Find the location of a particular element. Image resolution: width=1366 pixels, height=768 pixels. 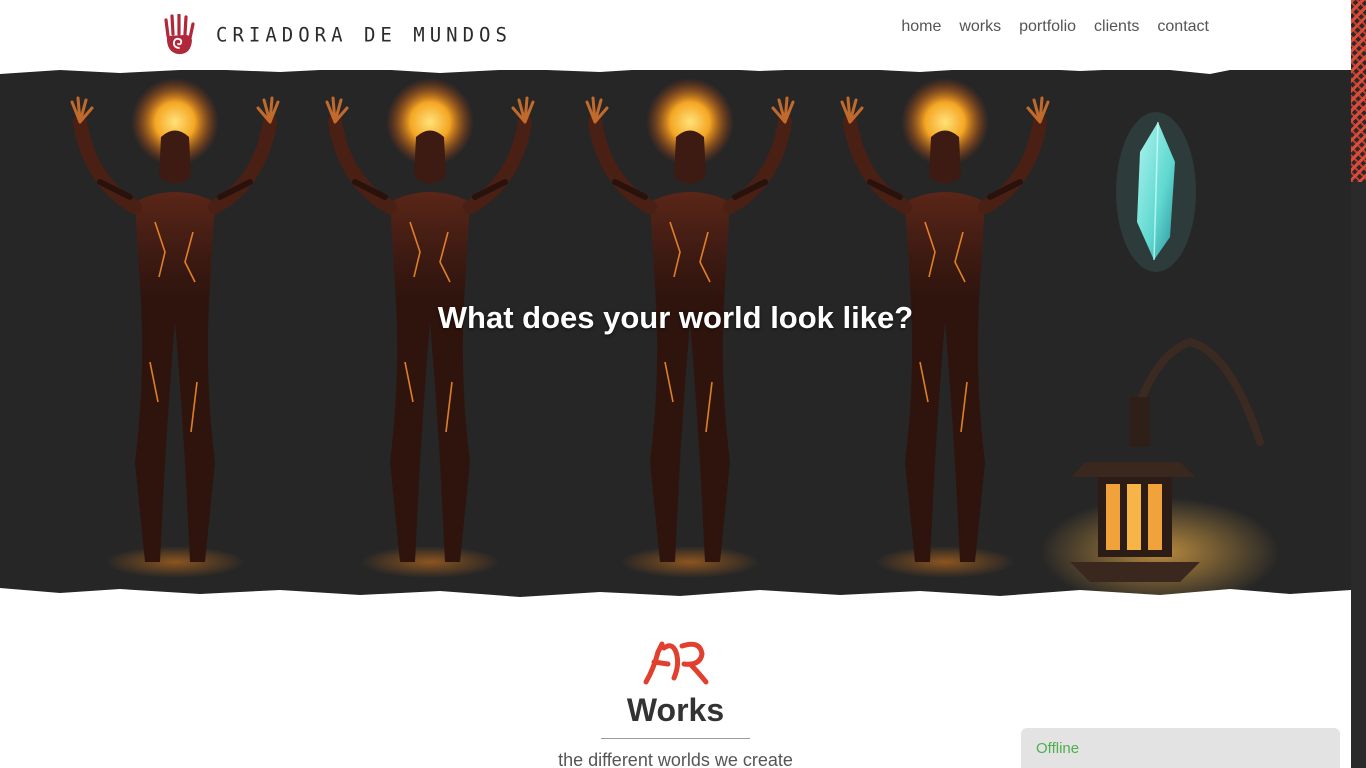

nav-contact: contact is located at coordinates (1183, 27).